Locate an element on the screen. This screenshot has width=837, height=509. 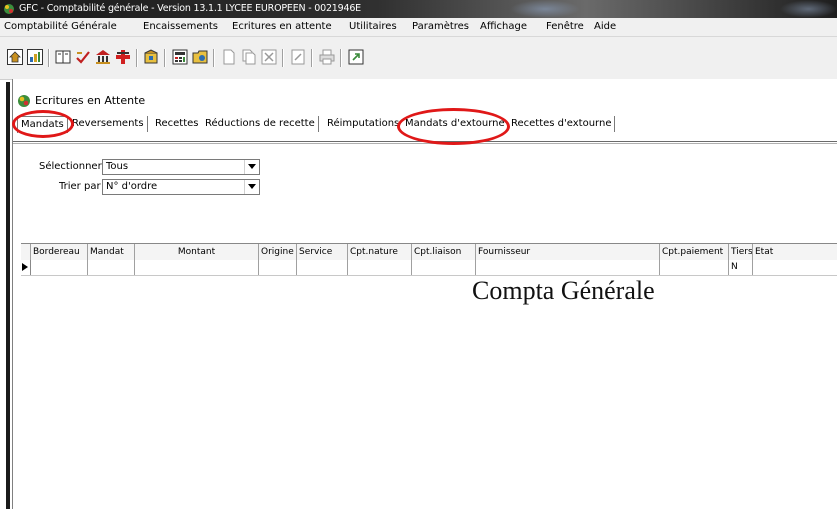
package-icon is located at coordinates (151, 57).